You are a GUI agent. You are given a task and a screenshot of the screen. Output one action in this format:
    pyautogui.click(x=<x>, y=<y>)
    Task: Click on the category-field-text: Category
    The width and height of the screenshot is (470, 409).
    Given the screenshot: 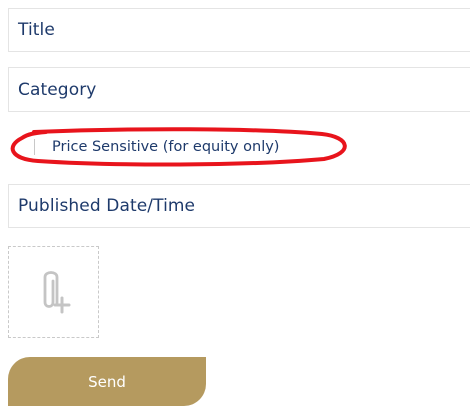 What is the action you would take?
    pyautogui.click(x=57, y=89)
    